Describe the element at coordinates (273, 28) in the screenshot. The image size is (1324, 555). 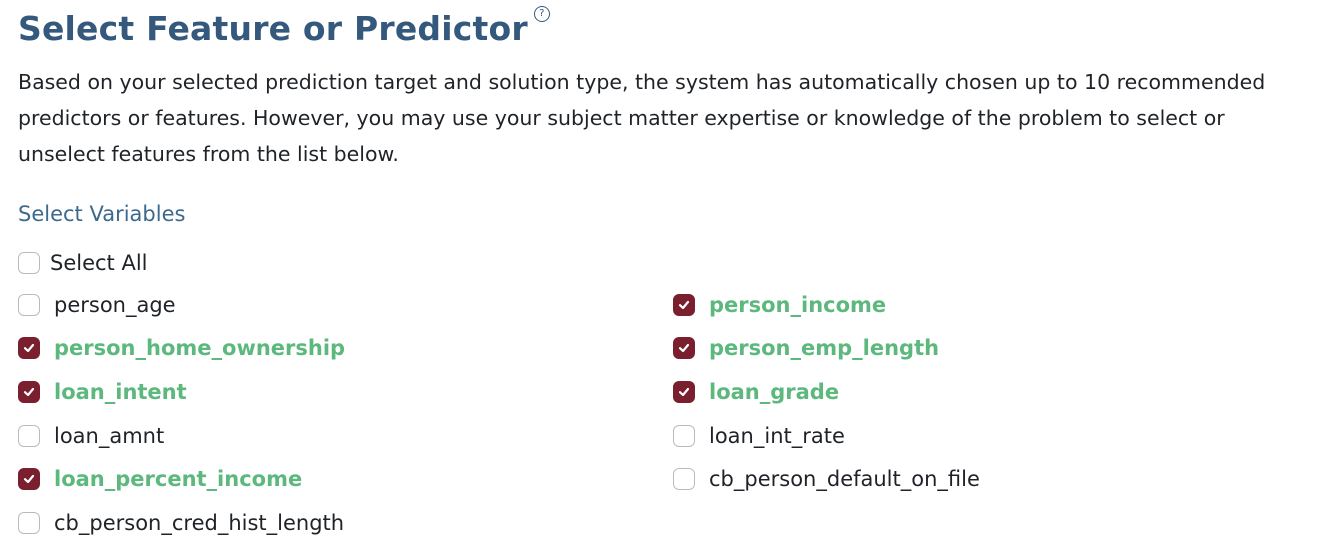
I see `page-title: Select Feature or Predictor` at that location.